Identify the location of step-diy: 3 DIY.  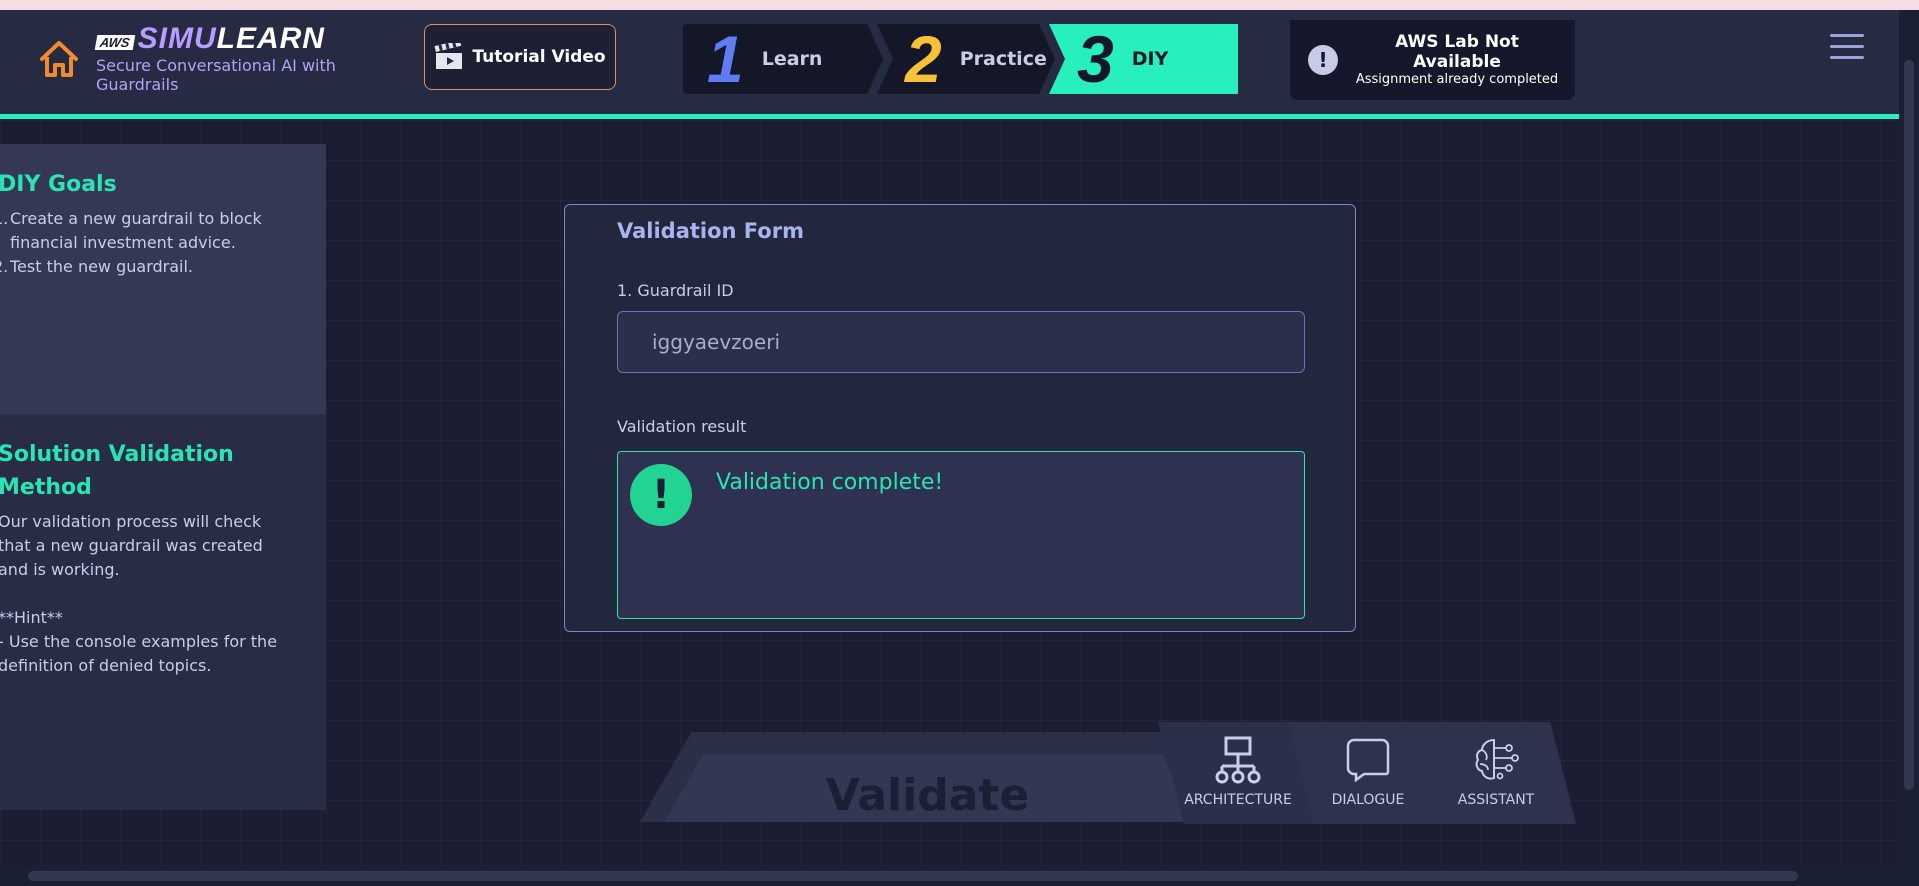
(1143, 59).